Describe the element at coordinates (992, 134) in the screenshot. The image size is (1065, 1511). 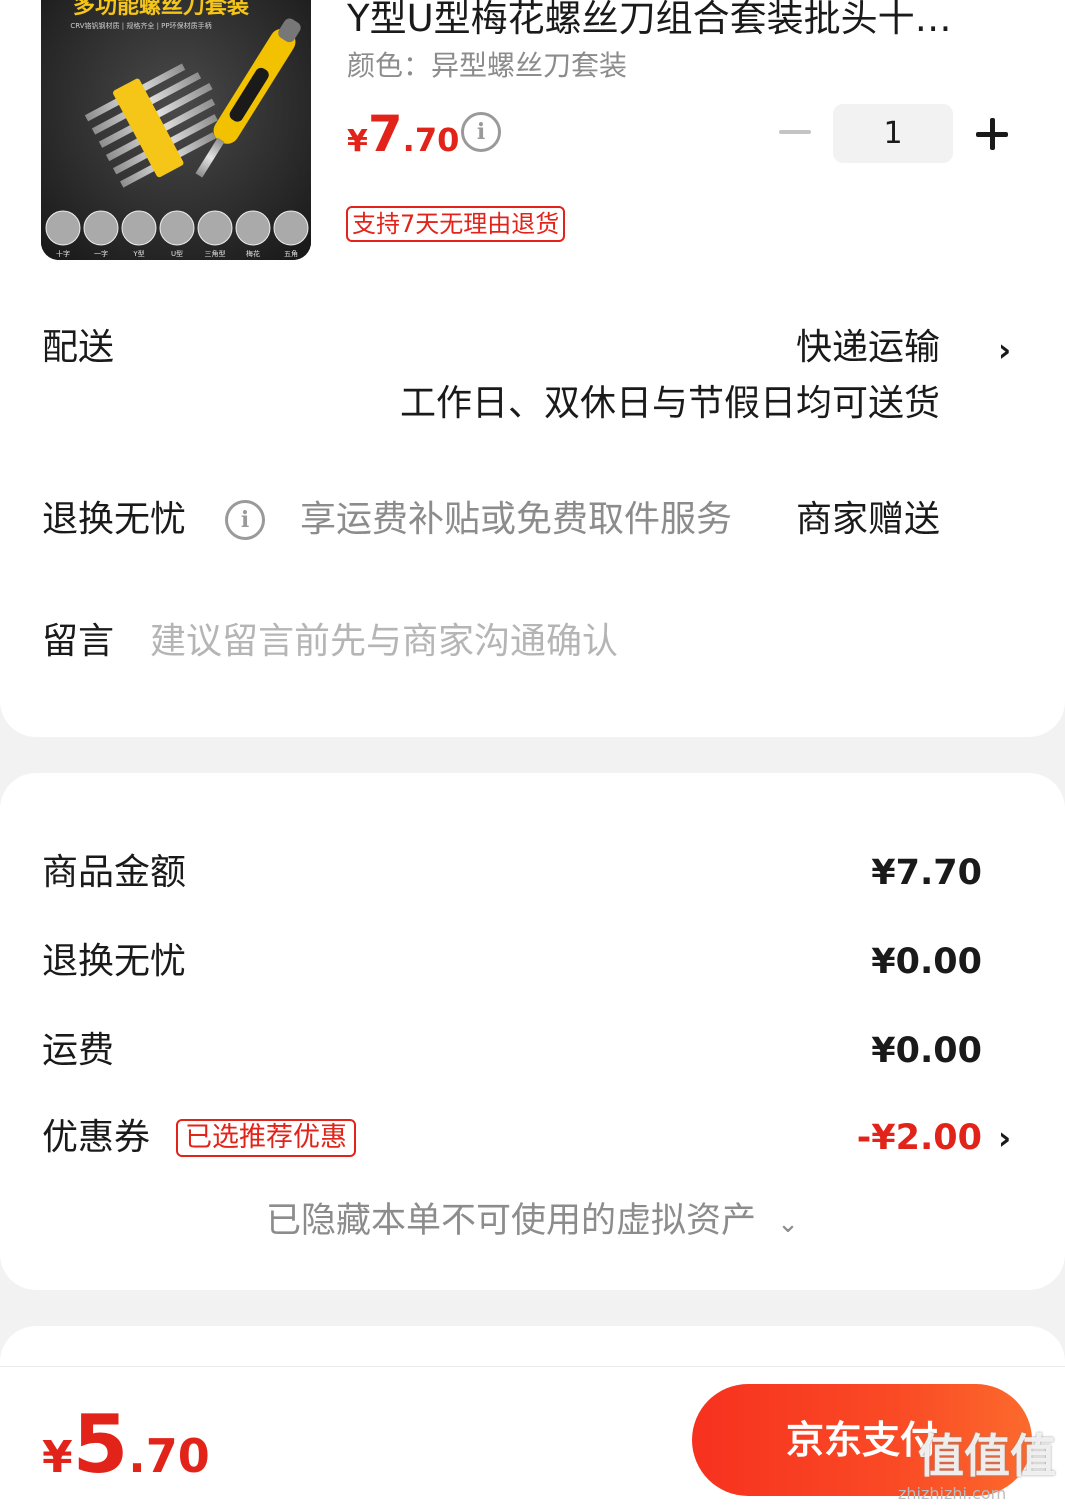
I see `increase-quantity-button` at that location.